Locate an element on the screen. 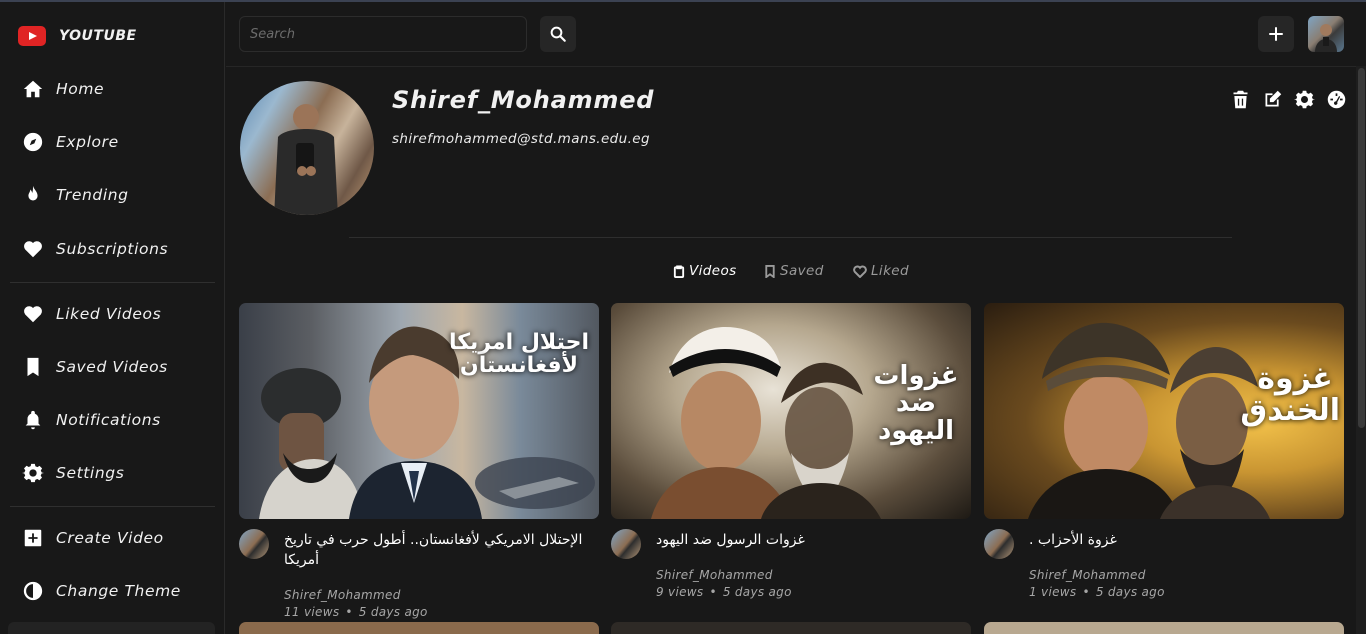 The width and height of the screenshot is (1366, 634). plus-icon is located at coordinates (1276, 34).